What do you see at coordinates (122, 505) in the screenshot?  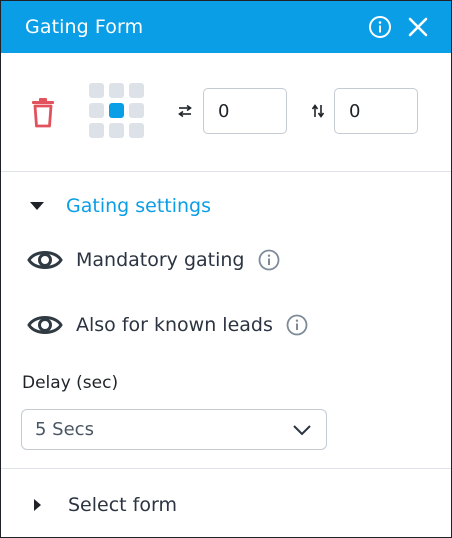 I see `select-form-label: Select form` at bounding box center [122, 505].